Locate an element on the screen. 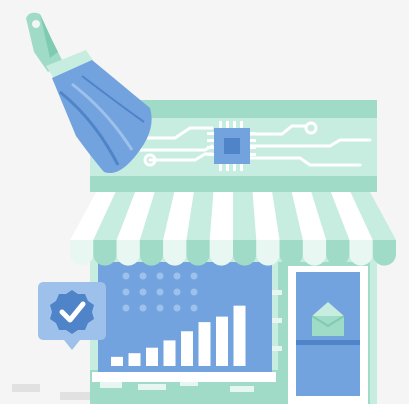 Image resolution: width=409 pixels, height=404 pixels. shop-door is located at coordinates (328, 335).